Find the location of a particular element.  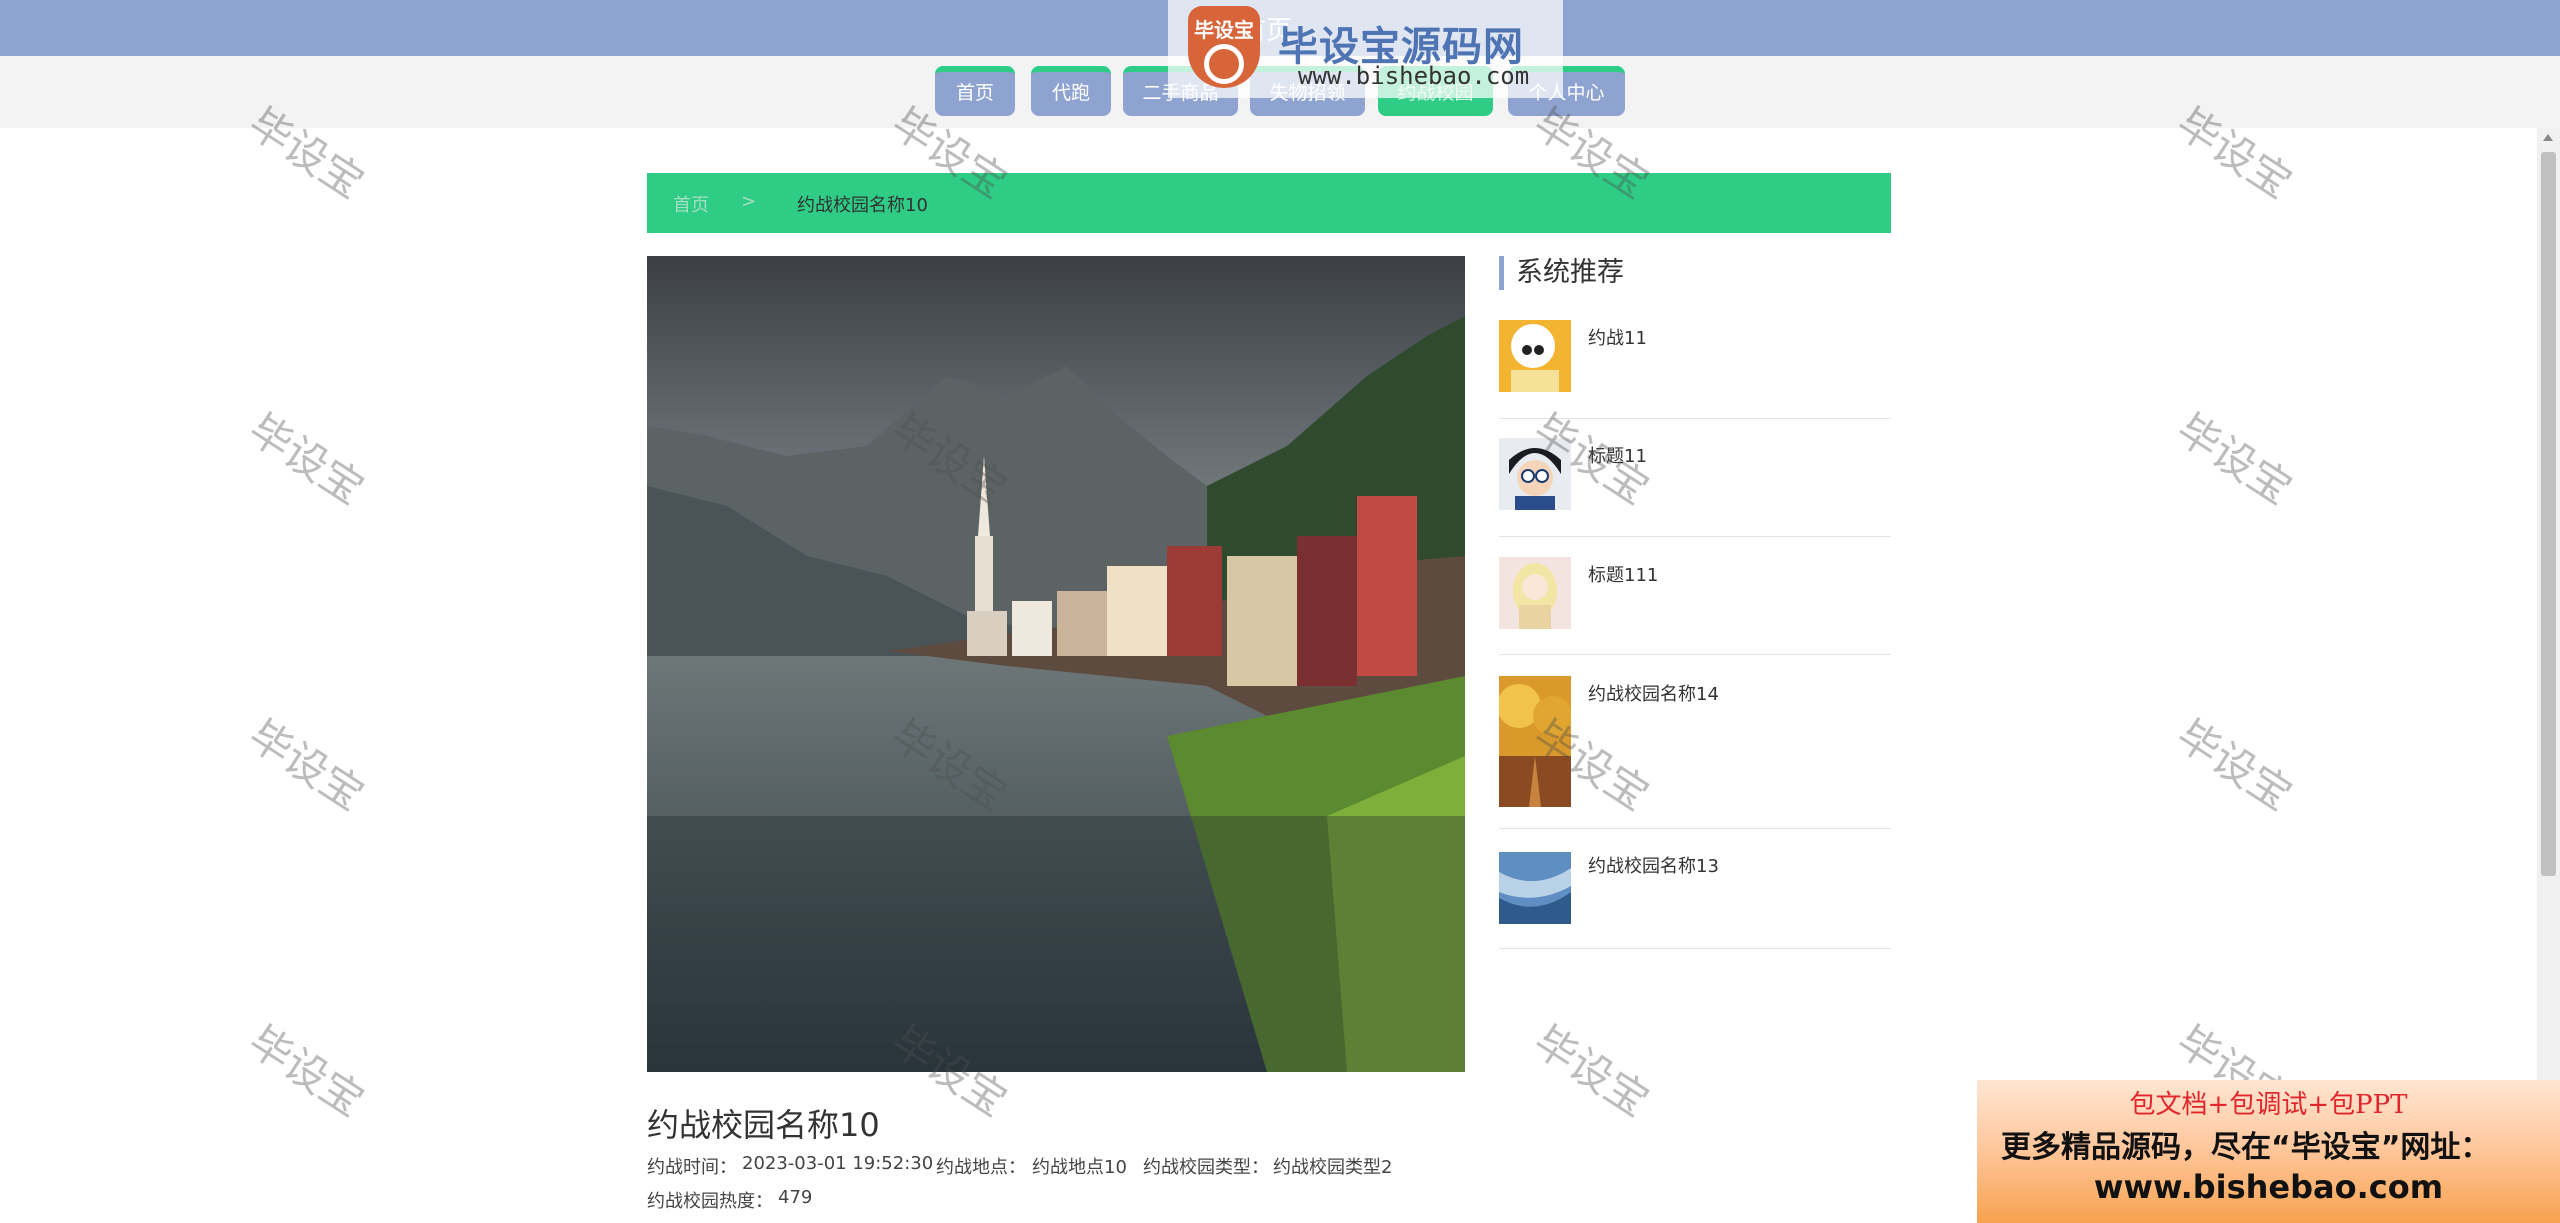

recommend-item: 标题11 is located at coordinates (1695, 487).